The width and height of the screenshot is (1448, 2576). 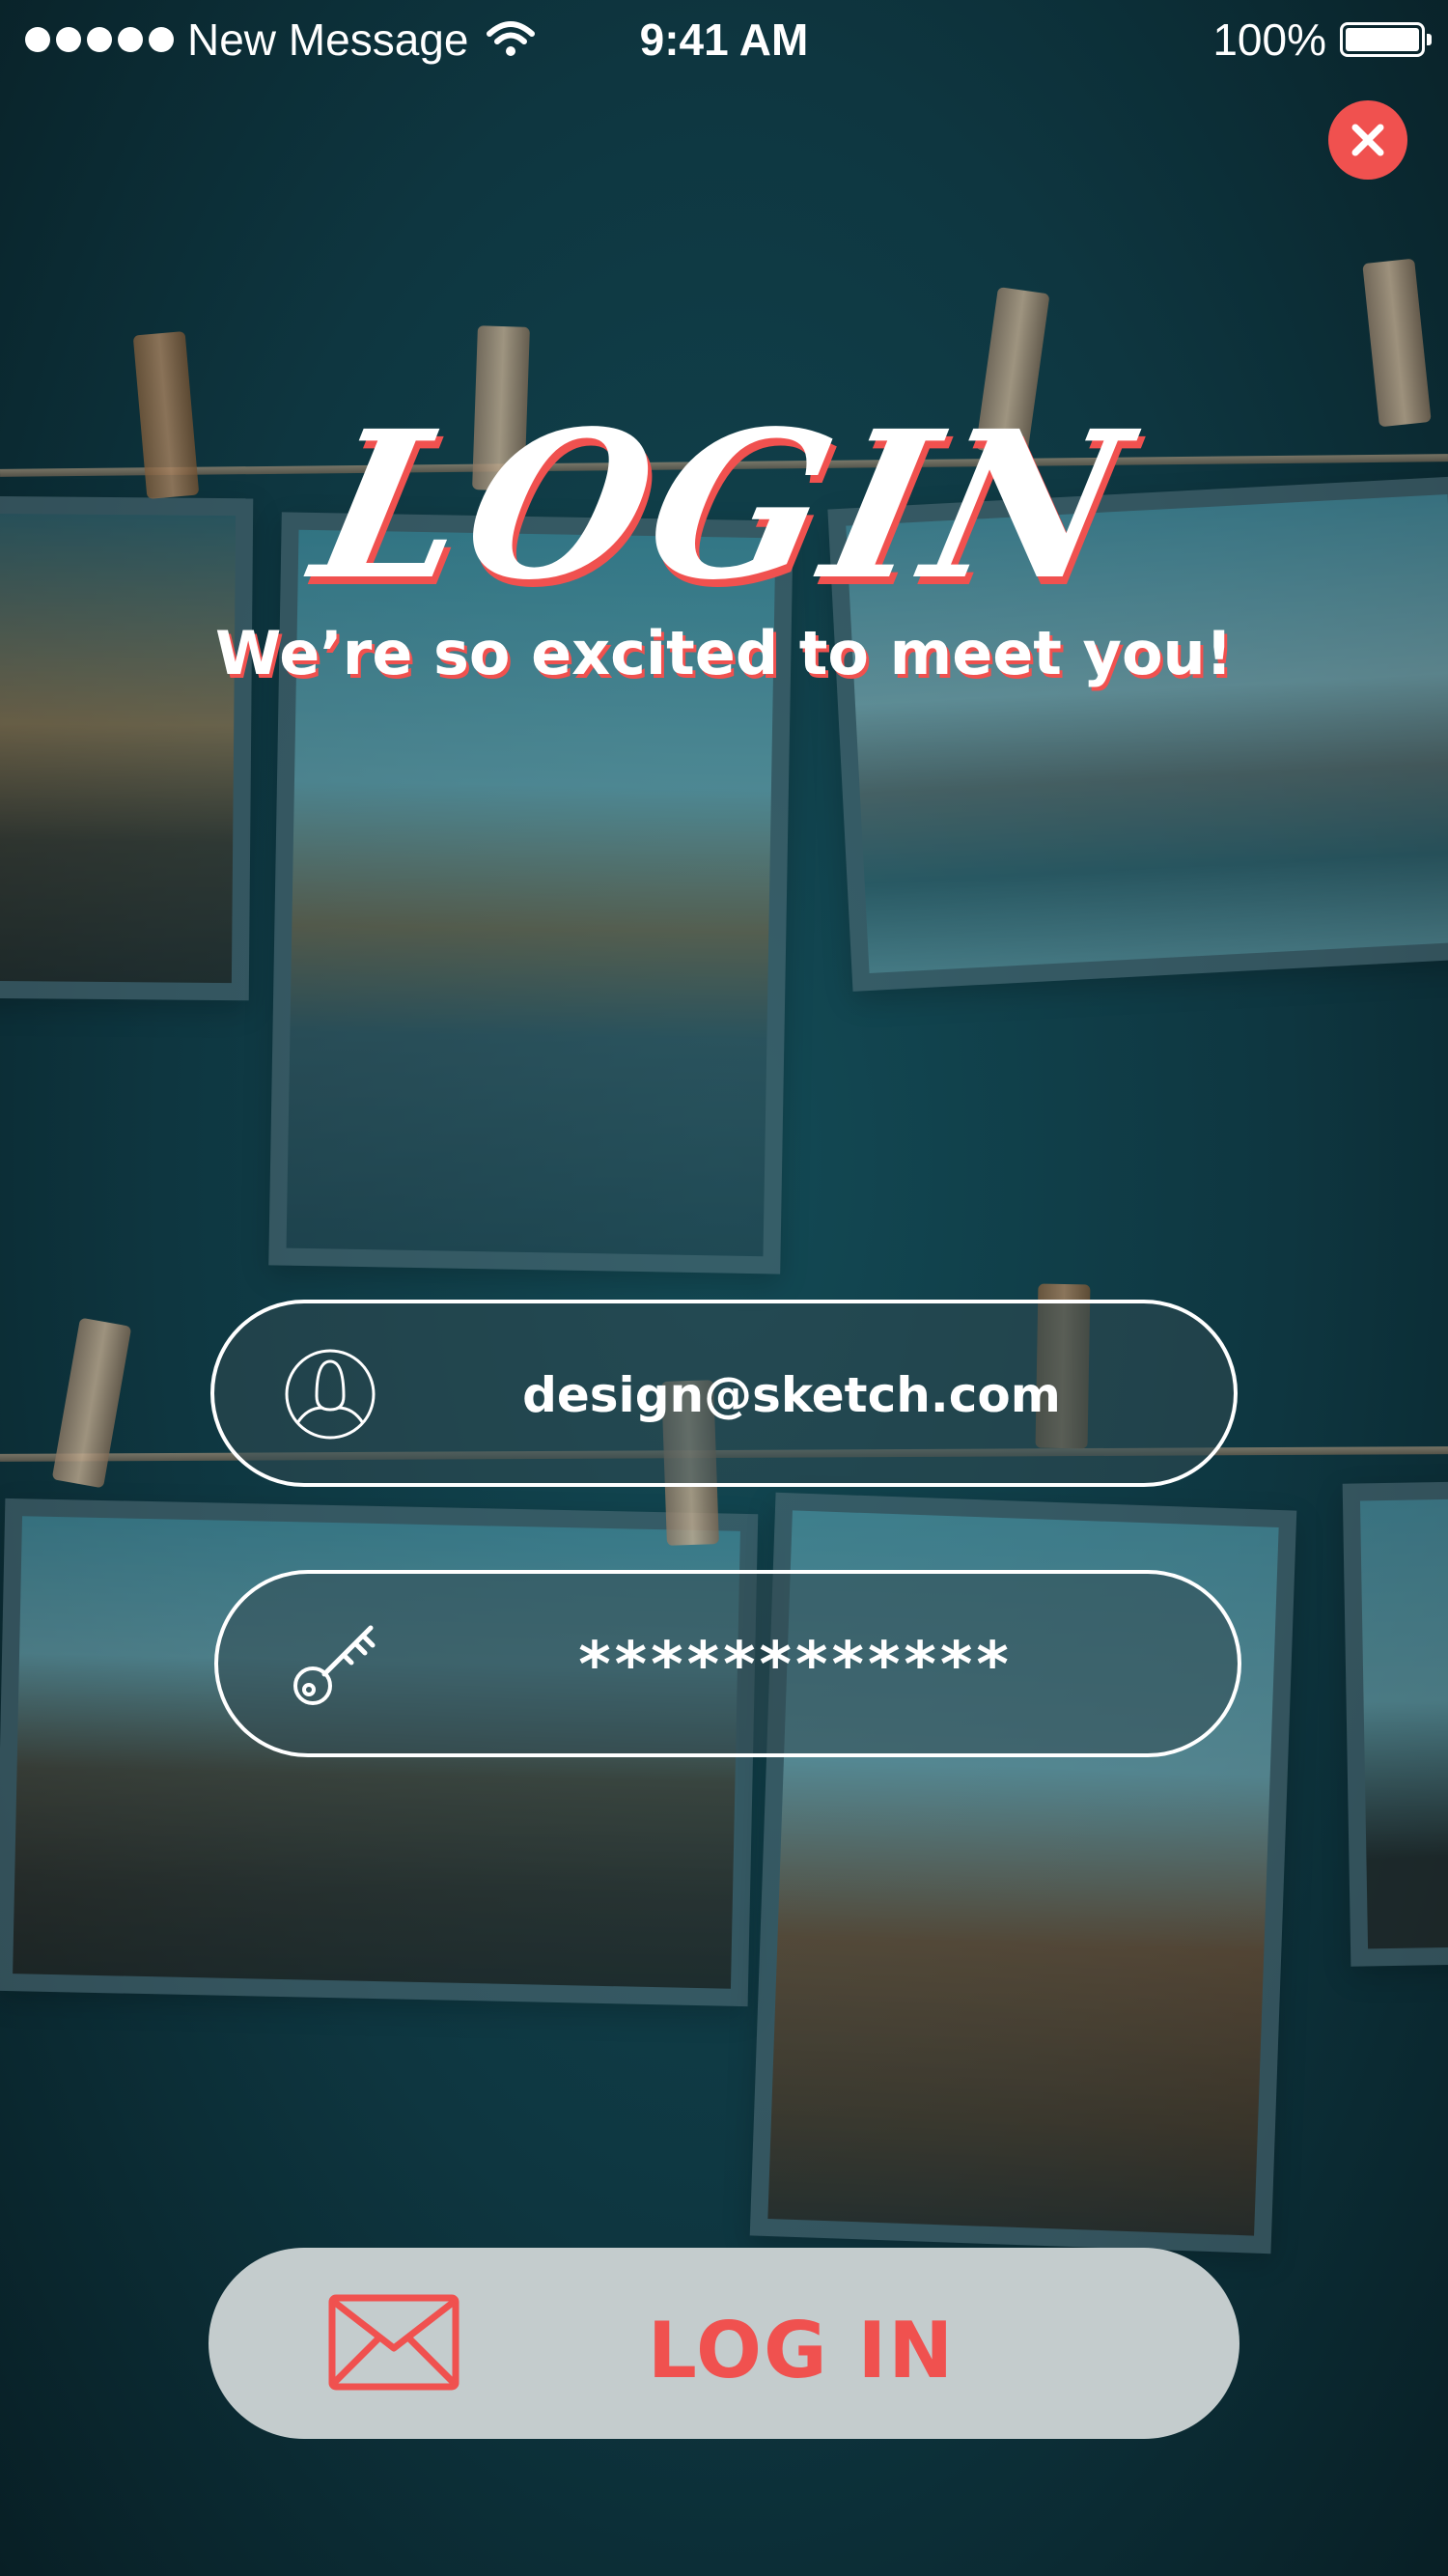 What do you see at coordinates (796, 1666) in the screenshot?
I see `password-input` at bounding box center [796, 1666].